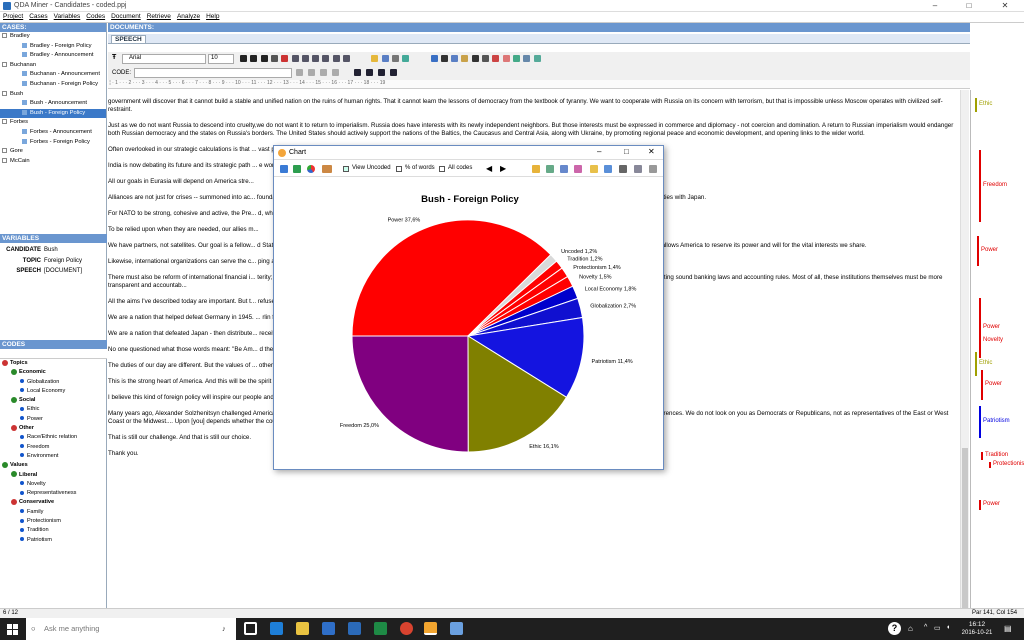 The image size is (1024, 640). Describe the element at coordinates (53, 484) in the screenshot. I see `code-item: Novelty` at that location.